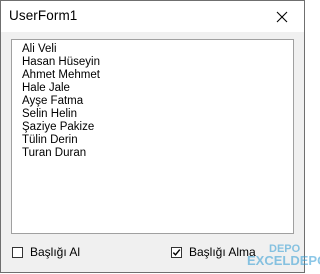 This screenshot has width=320, height=274. I want to click on close-button, so click(282, 16).